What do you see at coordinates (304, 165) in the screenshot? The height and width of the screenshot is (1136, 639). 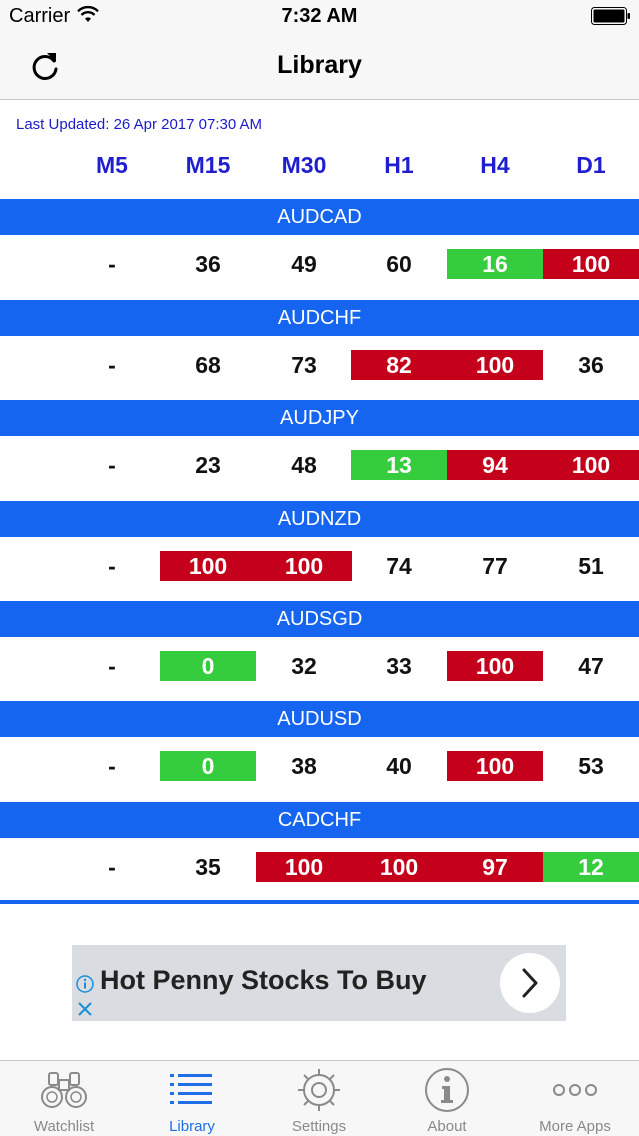 I see `column-header-m30: M30` at bounding box center [304, 165].